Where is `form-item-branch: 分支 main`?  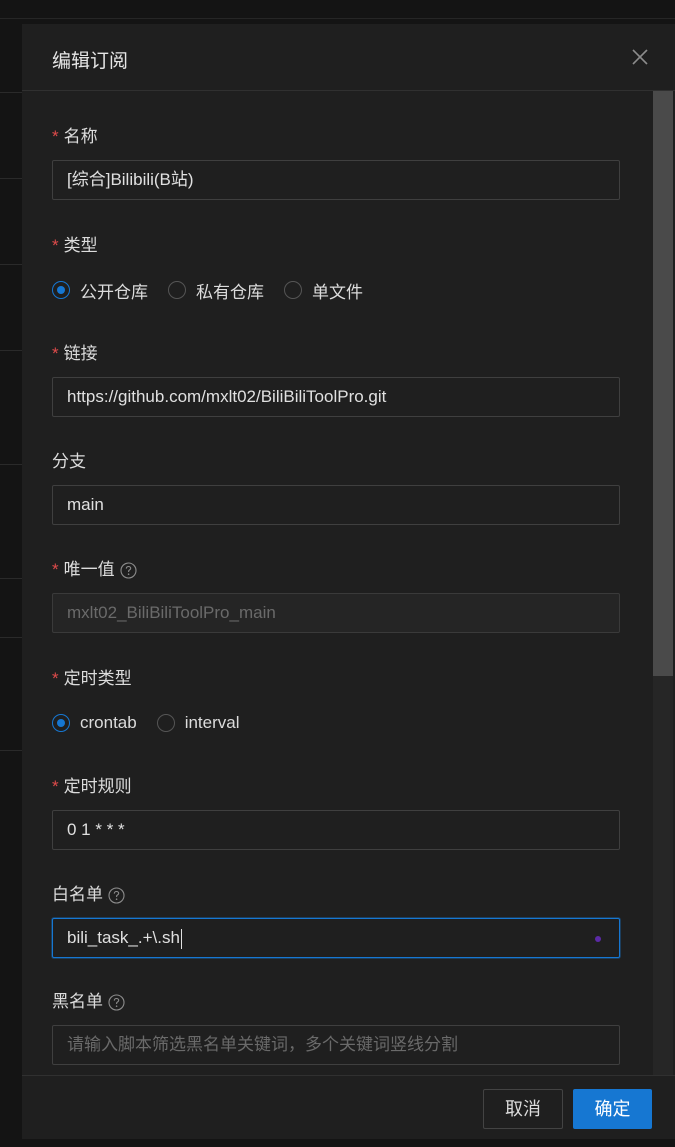
form-item-branch: 分支 main is located at coordinates (336, 487).